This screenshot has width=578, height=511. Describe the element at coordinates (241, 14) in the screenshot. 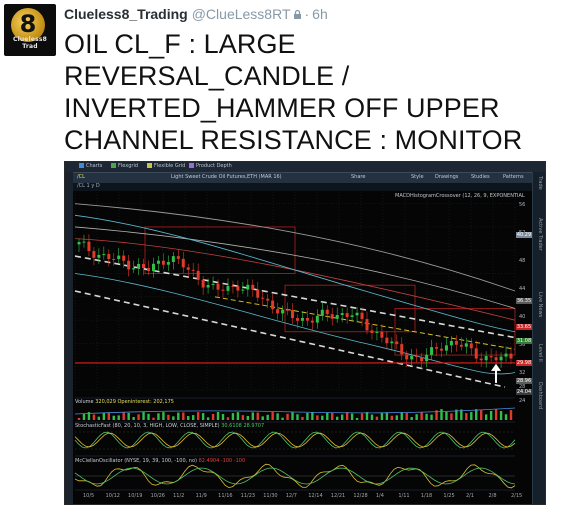

I see `user-handle: @ClueLess8RT` at that location.